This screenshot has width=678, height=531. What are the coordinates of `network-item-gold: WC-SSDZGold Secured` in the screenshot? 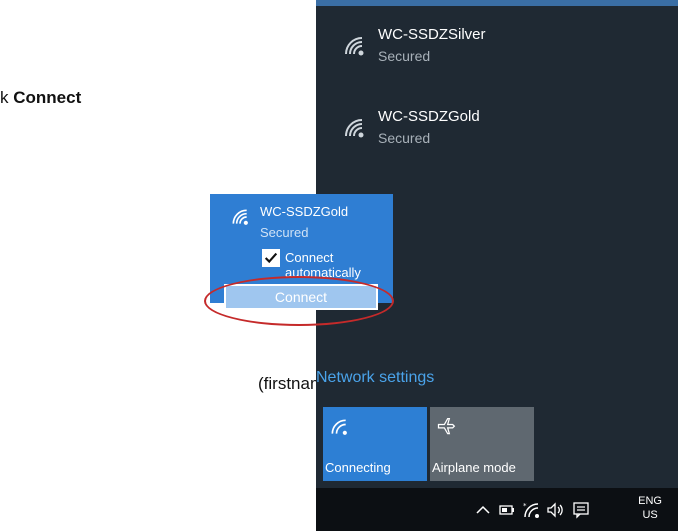 It's located at (497, 148).